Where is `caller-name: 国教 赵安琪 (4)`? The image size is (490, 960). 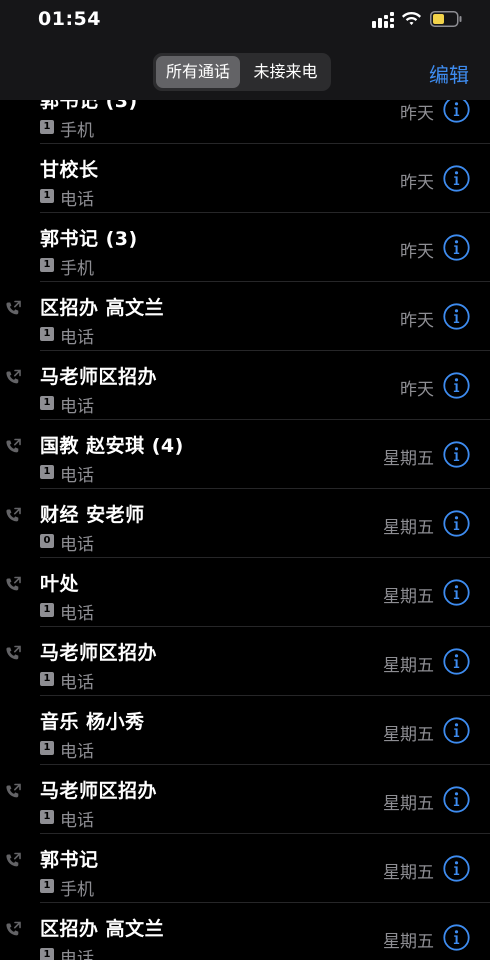 caller-name: 国教 赵安琪 (4) is located at coordinates (112, 446).